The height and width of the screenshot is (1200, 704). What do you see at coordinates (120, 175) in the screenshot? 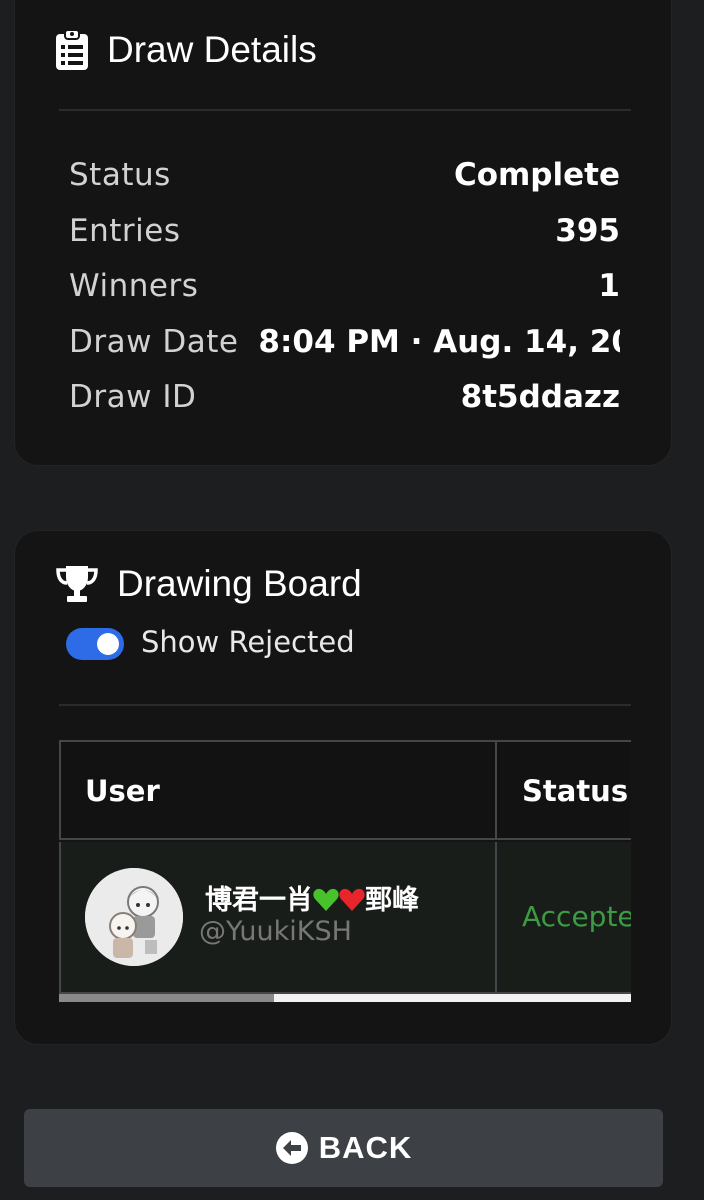
I see `detail-label: Status` at bounding box center [120, 175].